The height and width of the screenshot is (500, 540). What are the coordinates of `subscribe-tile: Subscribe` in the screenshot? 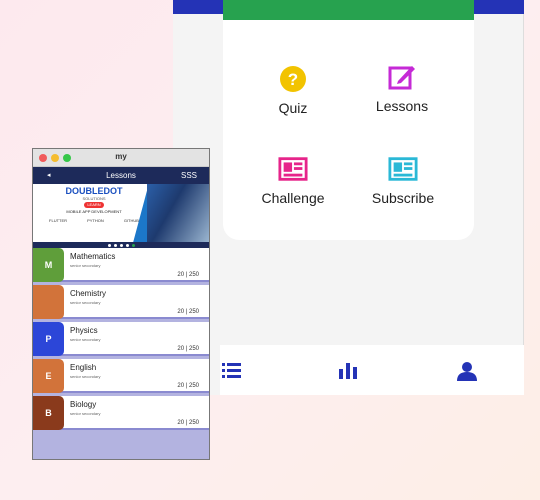 It's located at (403, 180).